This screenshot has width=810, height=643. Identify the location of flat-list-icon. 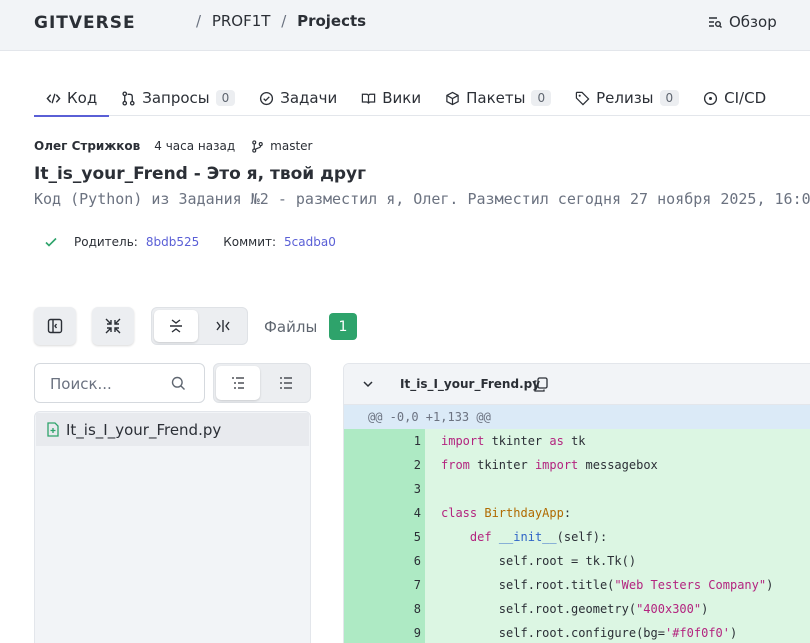
(286, 383).